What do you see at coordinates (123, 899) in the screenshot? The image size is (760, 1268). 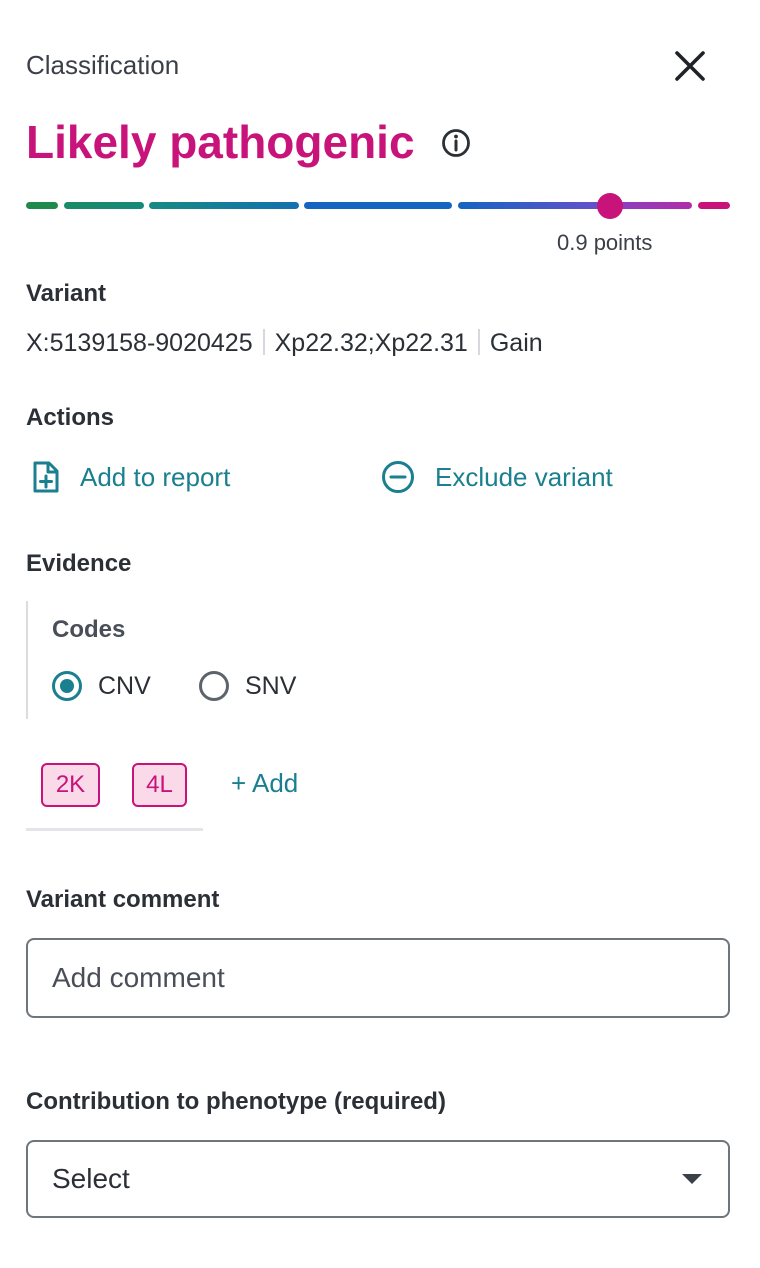 I see `variant-comment-heading: Variant comment` at bounding box center [123, 899].